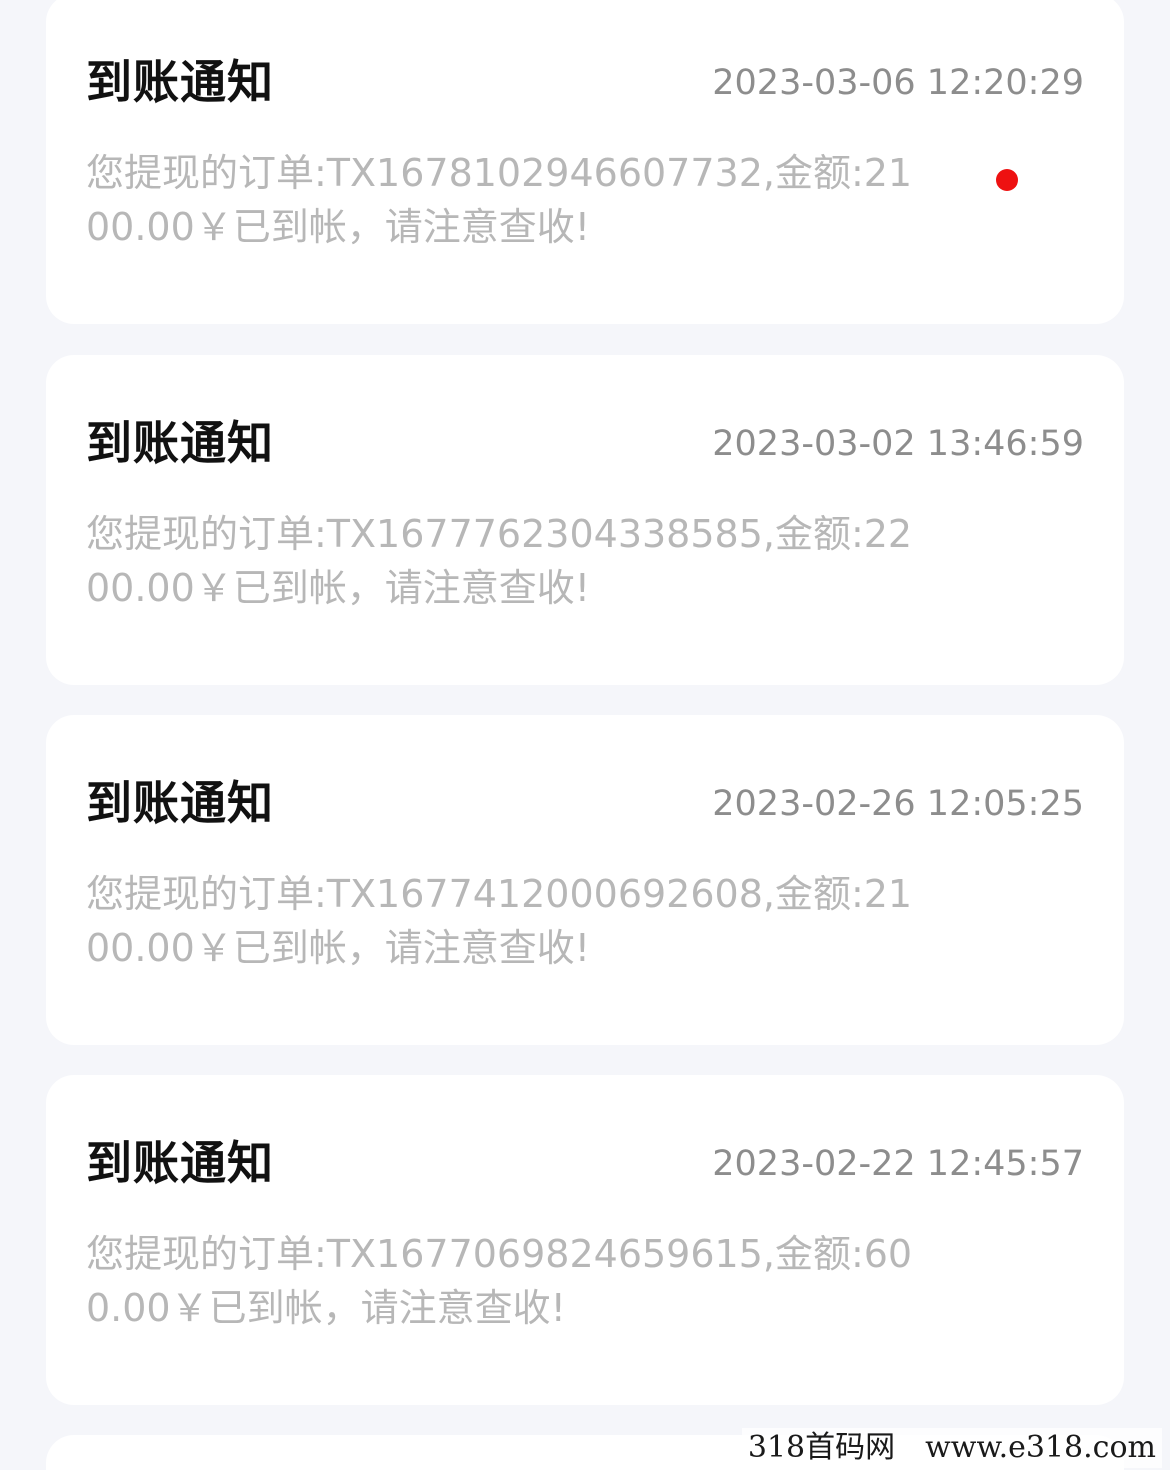 This screenshot has width=1170, height=1470. I want to click on notification-time: 2023-03-06 12:20:29, so click(898, 83).